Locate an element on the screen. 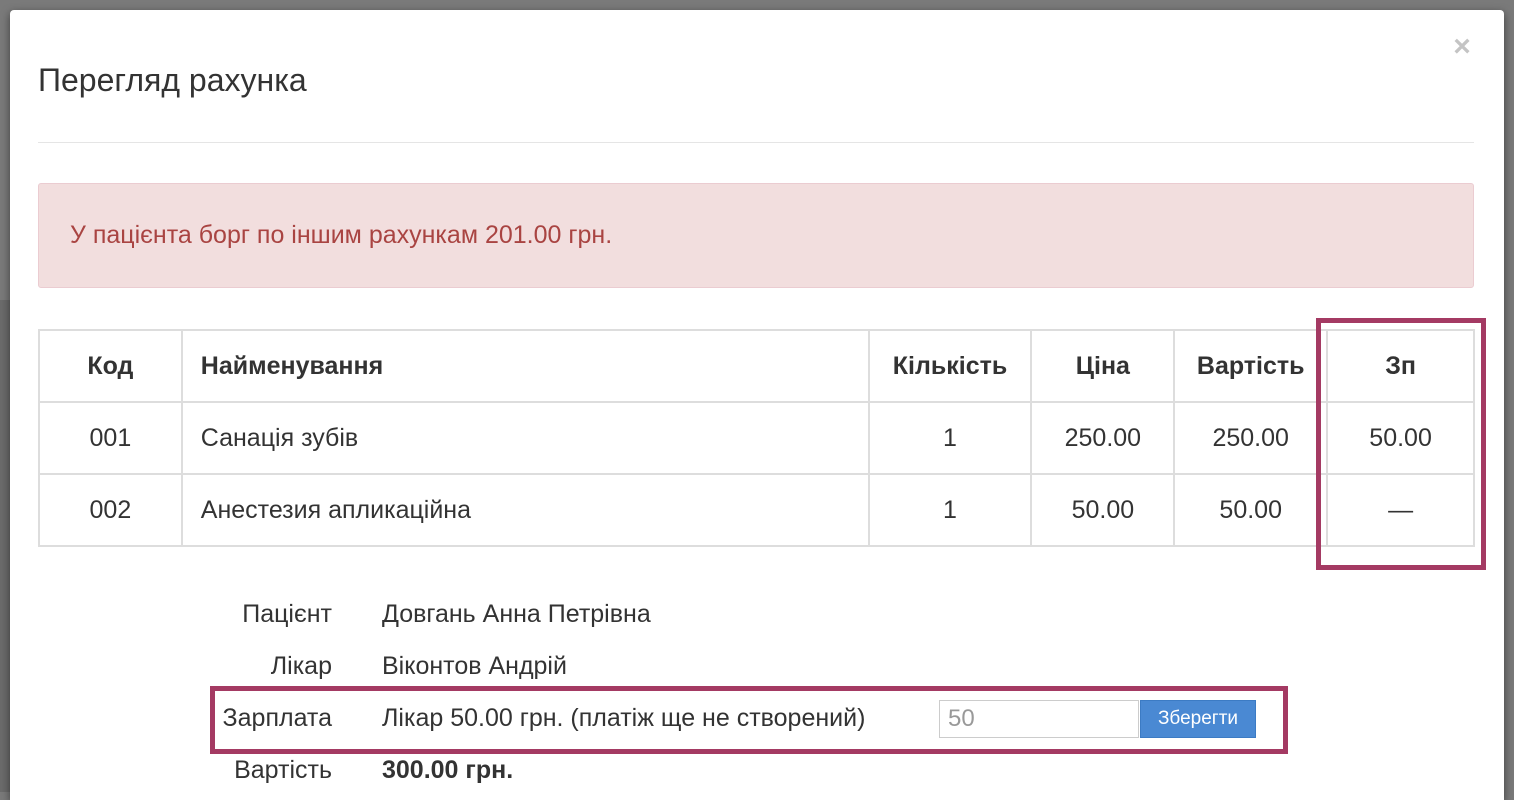 This screenshot has width=1514, height=800. table-row: 001 Санація зубів 1 250.00 250.00 50.00 is located at coordinates (756, 438).